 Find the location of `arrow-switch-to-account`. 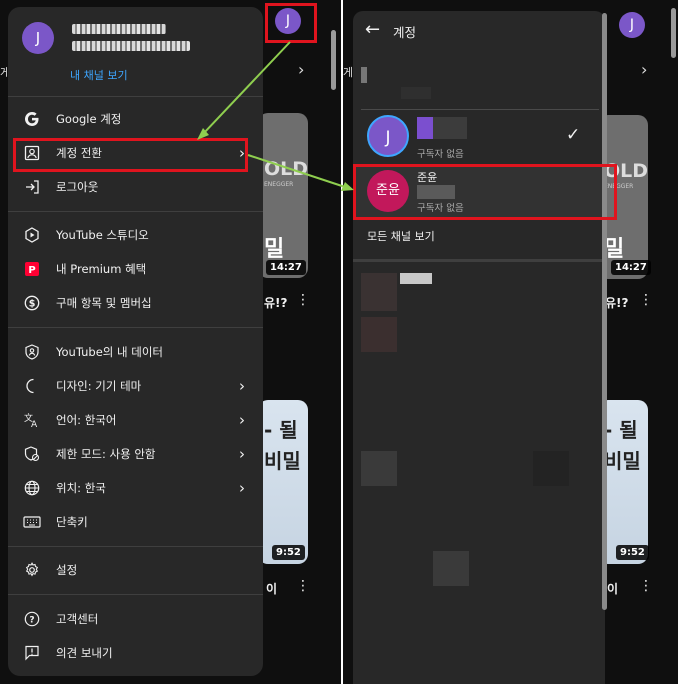

arrow-switch-to-account is located at coordinates (296, 171).